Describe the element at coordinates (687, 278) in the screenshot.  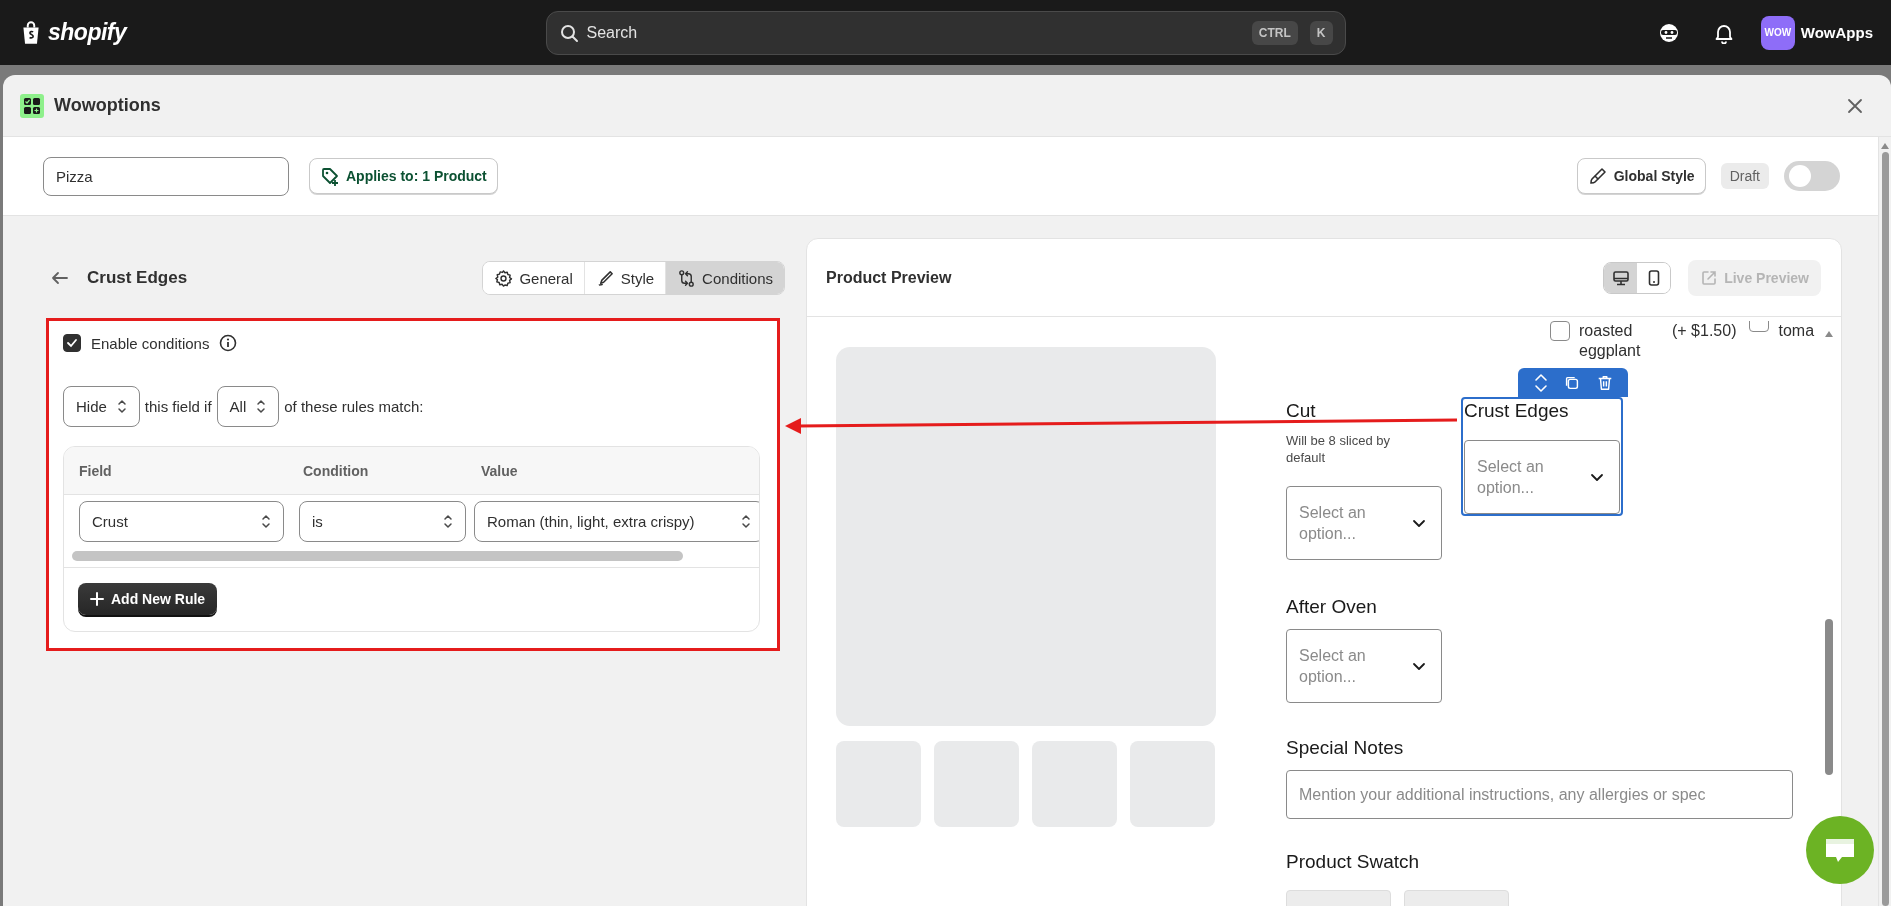
I see `swap-arrows-icon` at that location.